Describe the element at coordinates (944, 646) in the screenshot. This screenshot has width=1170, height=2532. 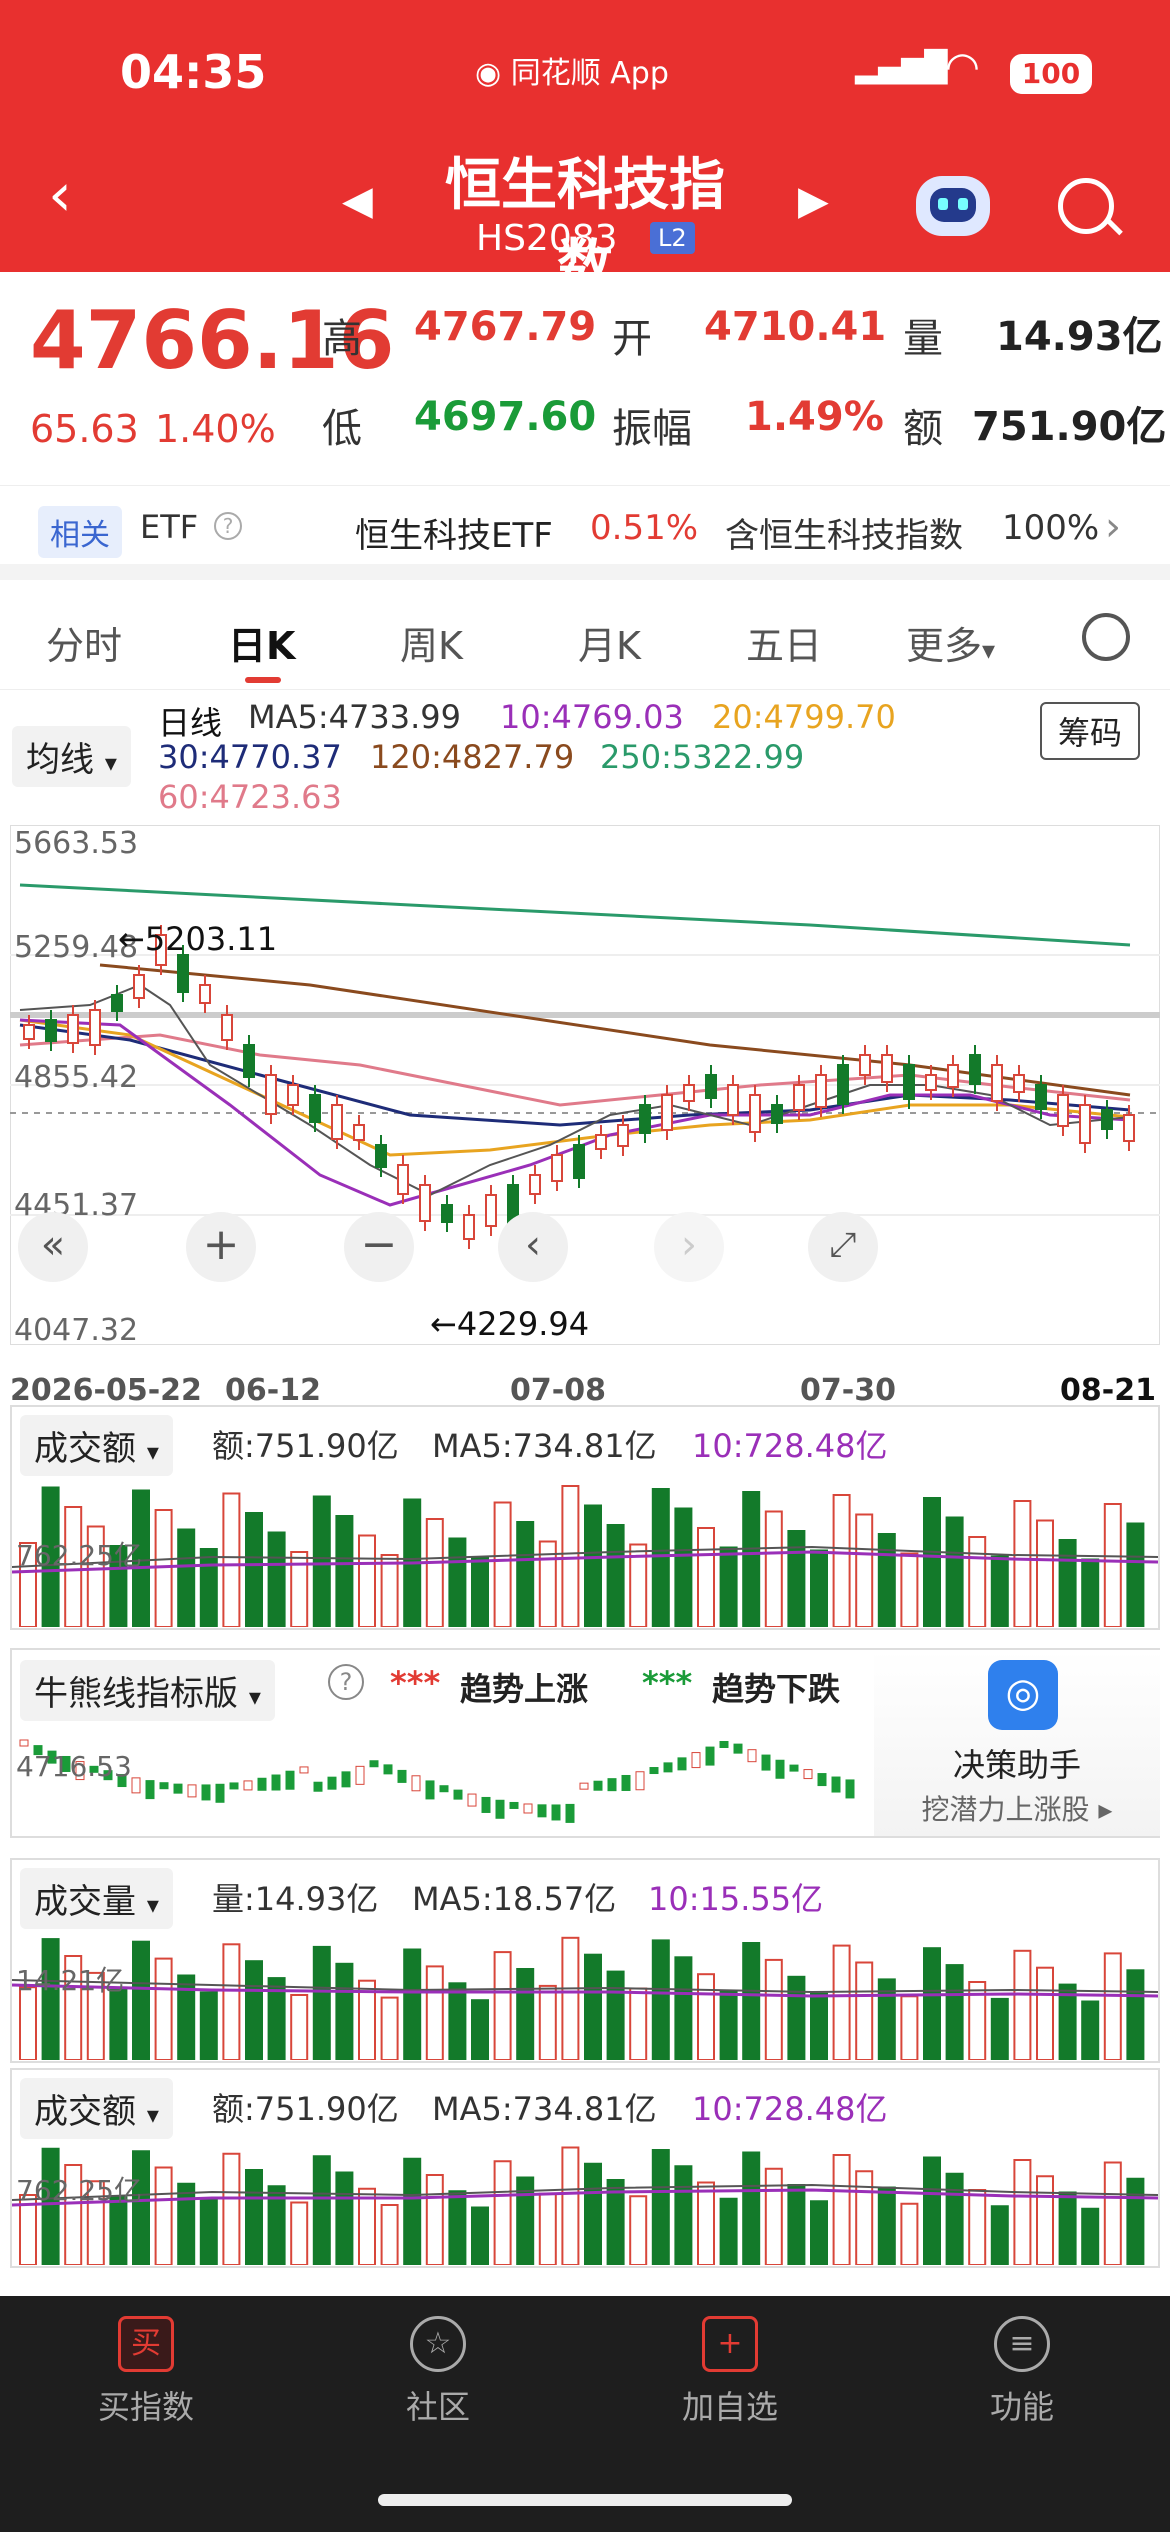
I see `tab-more-label: 更多` at that location.